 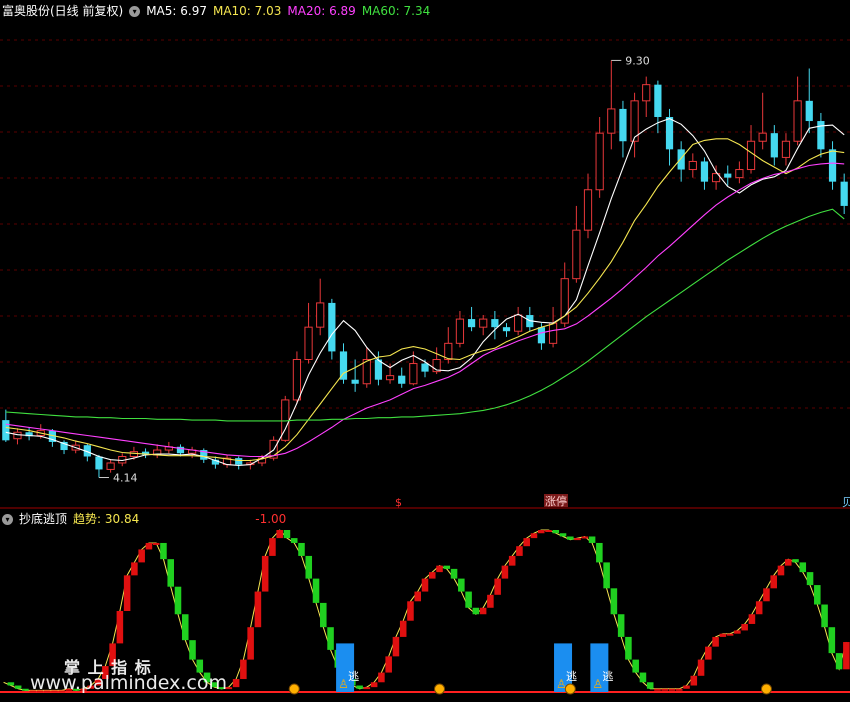 What do you see at coordinates (129, 683) in the screenshot?
I see `watermark-url: www.palmindex.com` at bounding box center [129, 683].